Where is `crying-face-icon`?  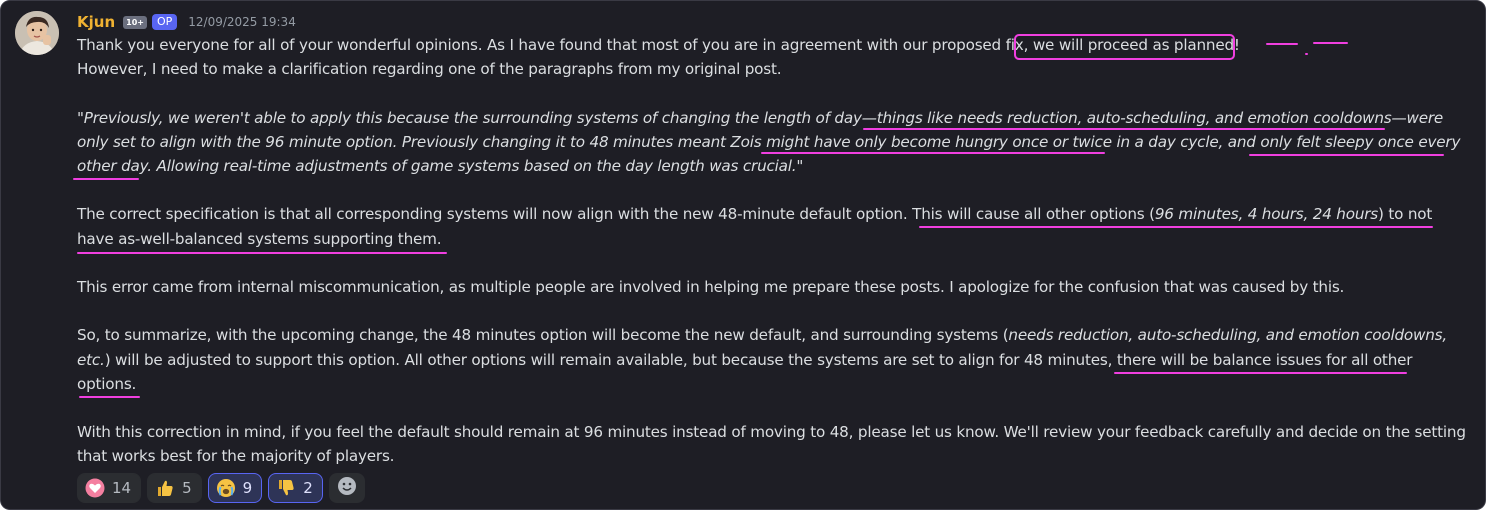 crying-face-icon is located at coordinates (226, 488).